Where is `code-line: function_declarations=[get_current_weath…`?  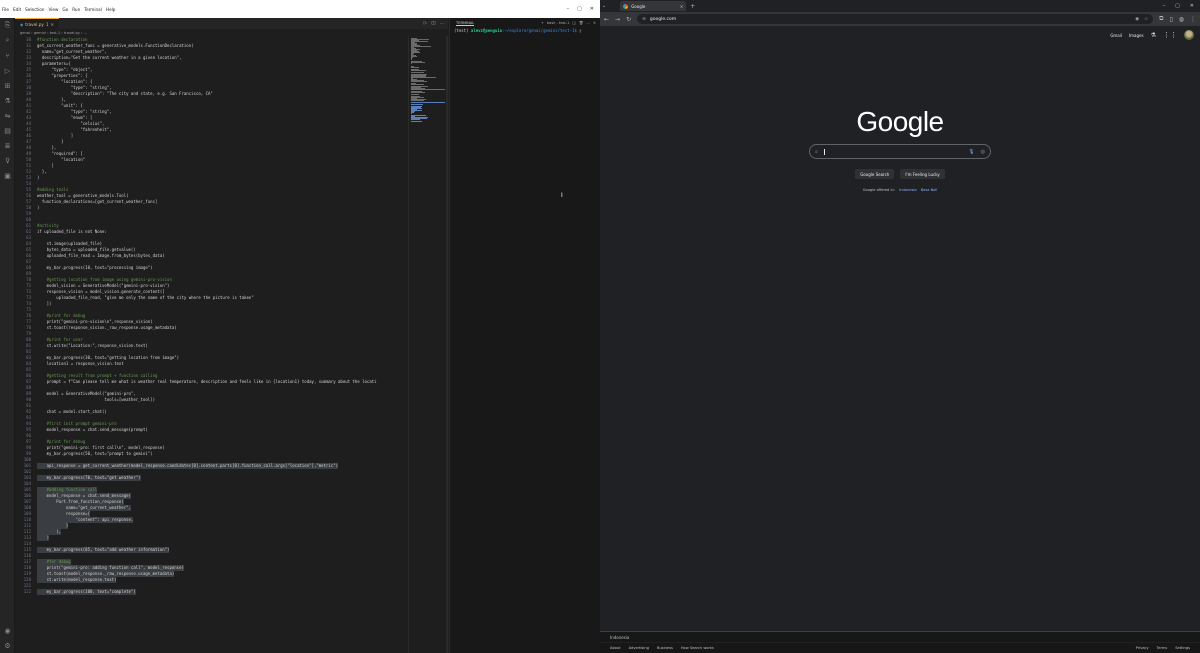 code-line: function_declarations=[get_current_weath… is located at coordinates (97, 202).